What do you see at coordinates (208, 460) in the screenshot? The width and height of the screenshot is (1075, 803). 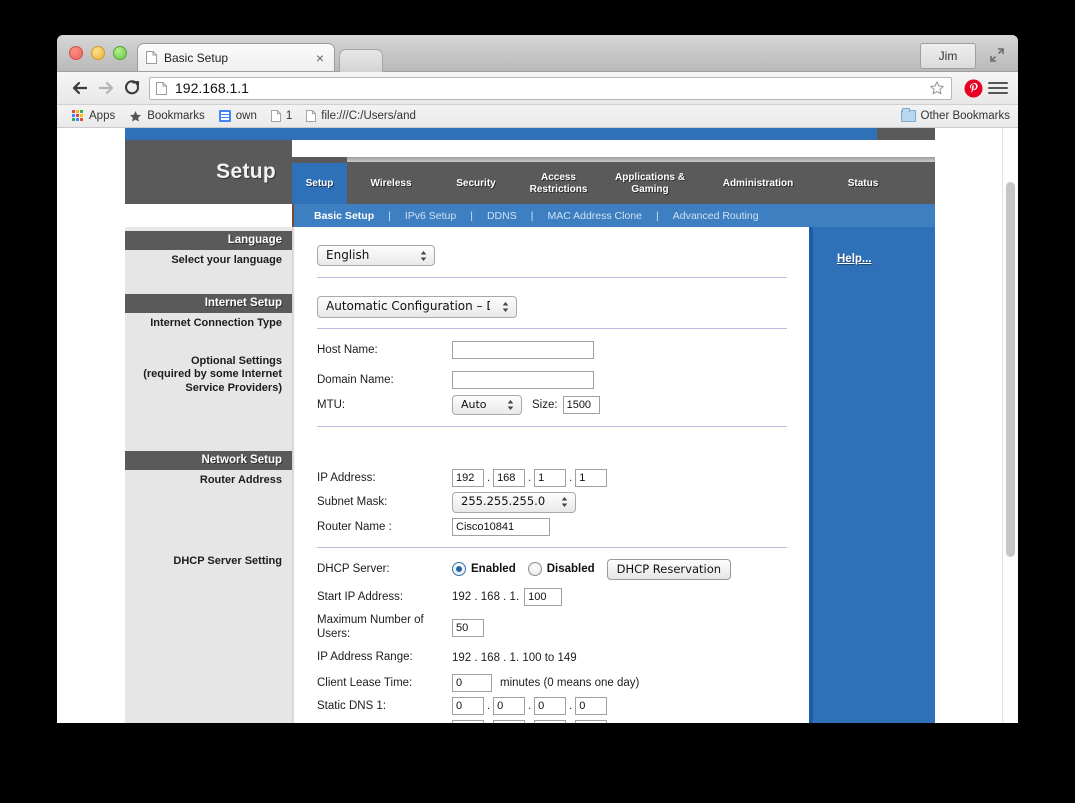 I see `sidebar-header-network-setup: Network Setup` at bounding box center [208, 460].